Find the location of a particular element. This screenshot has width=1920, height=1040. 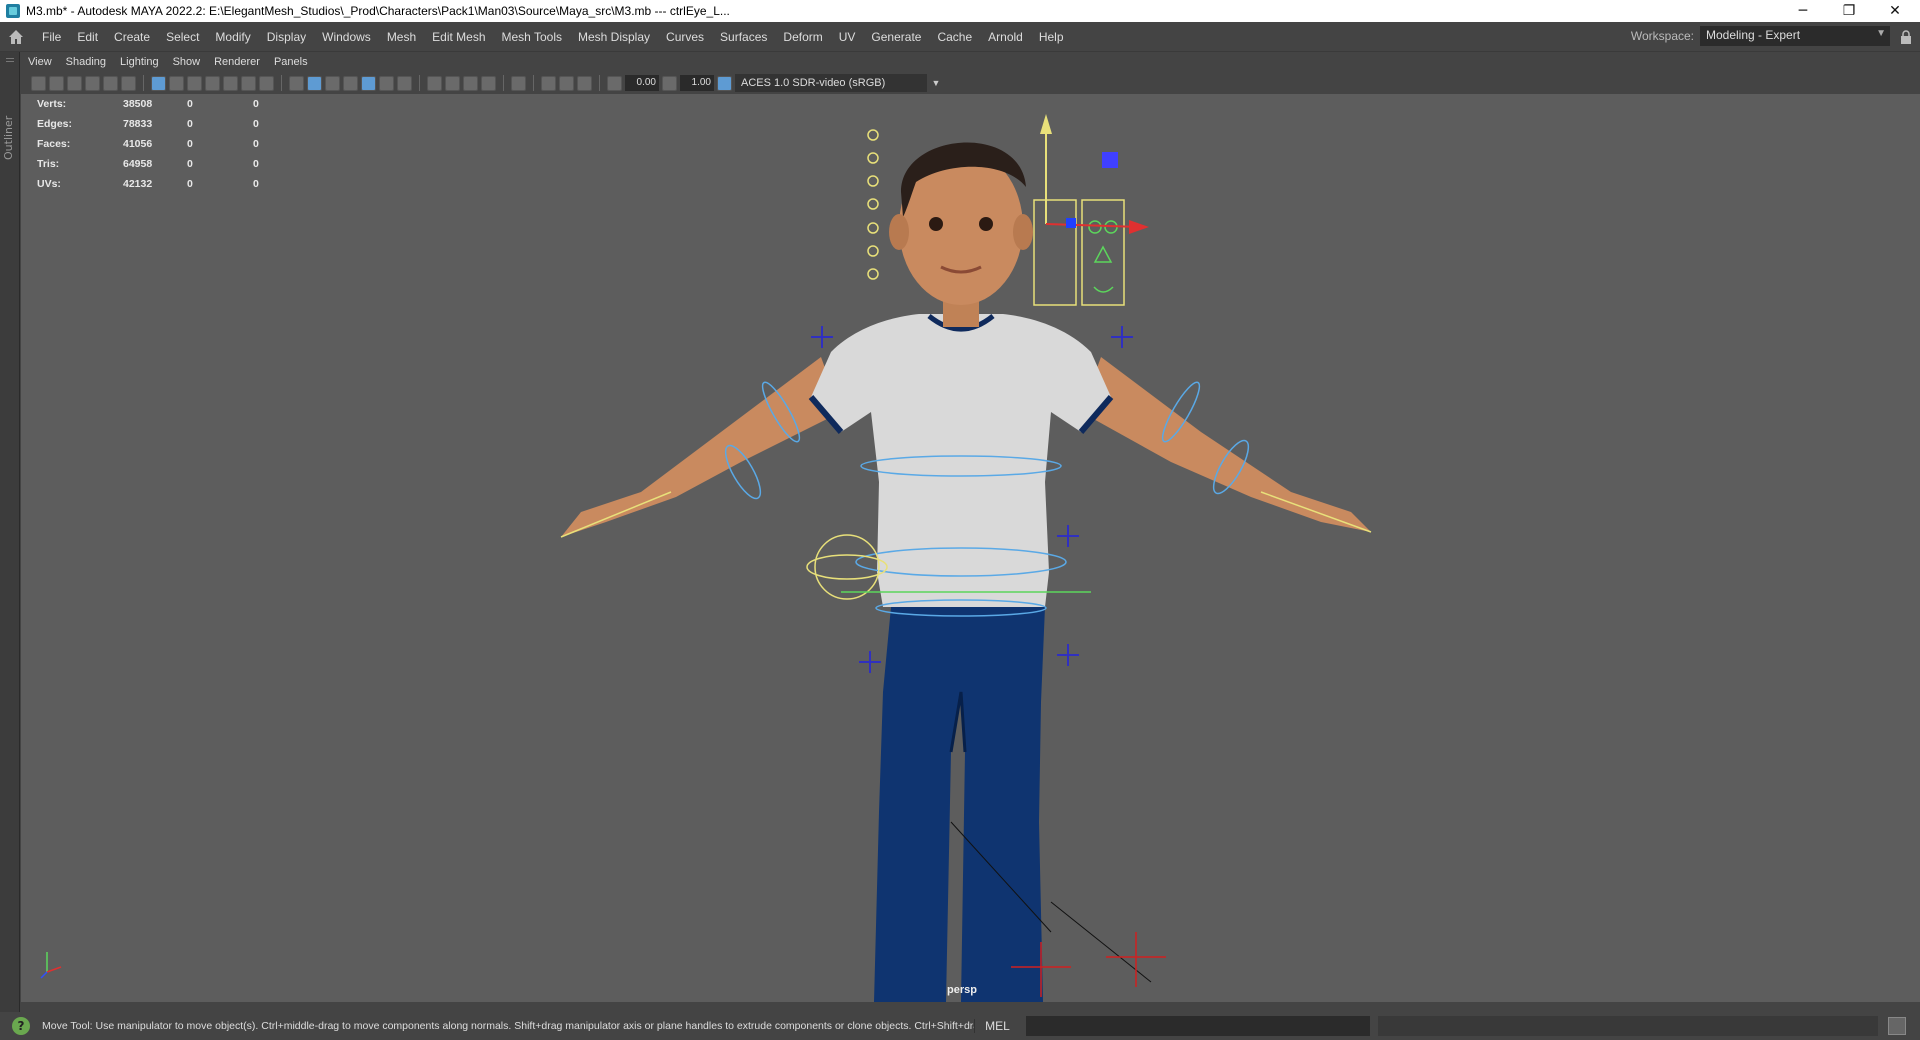

panel-menu-show: Show is located at coordinates (187, 62).